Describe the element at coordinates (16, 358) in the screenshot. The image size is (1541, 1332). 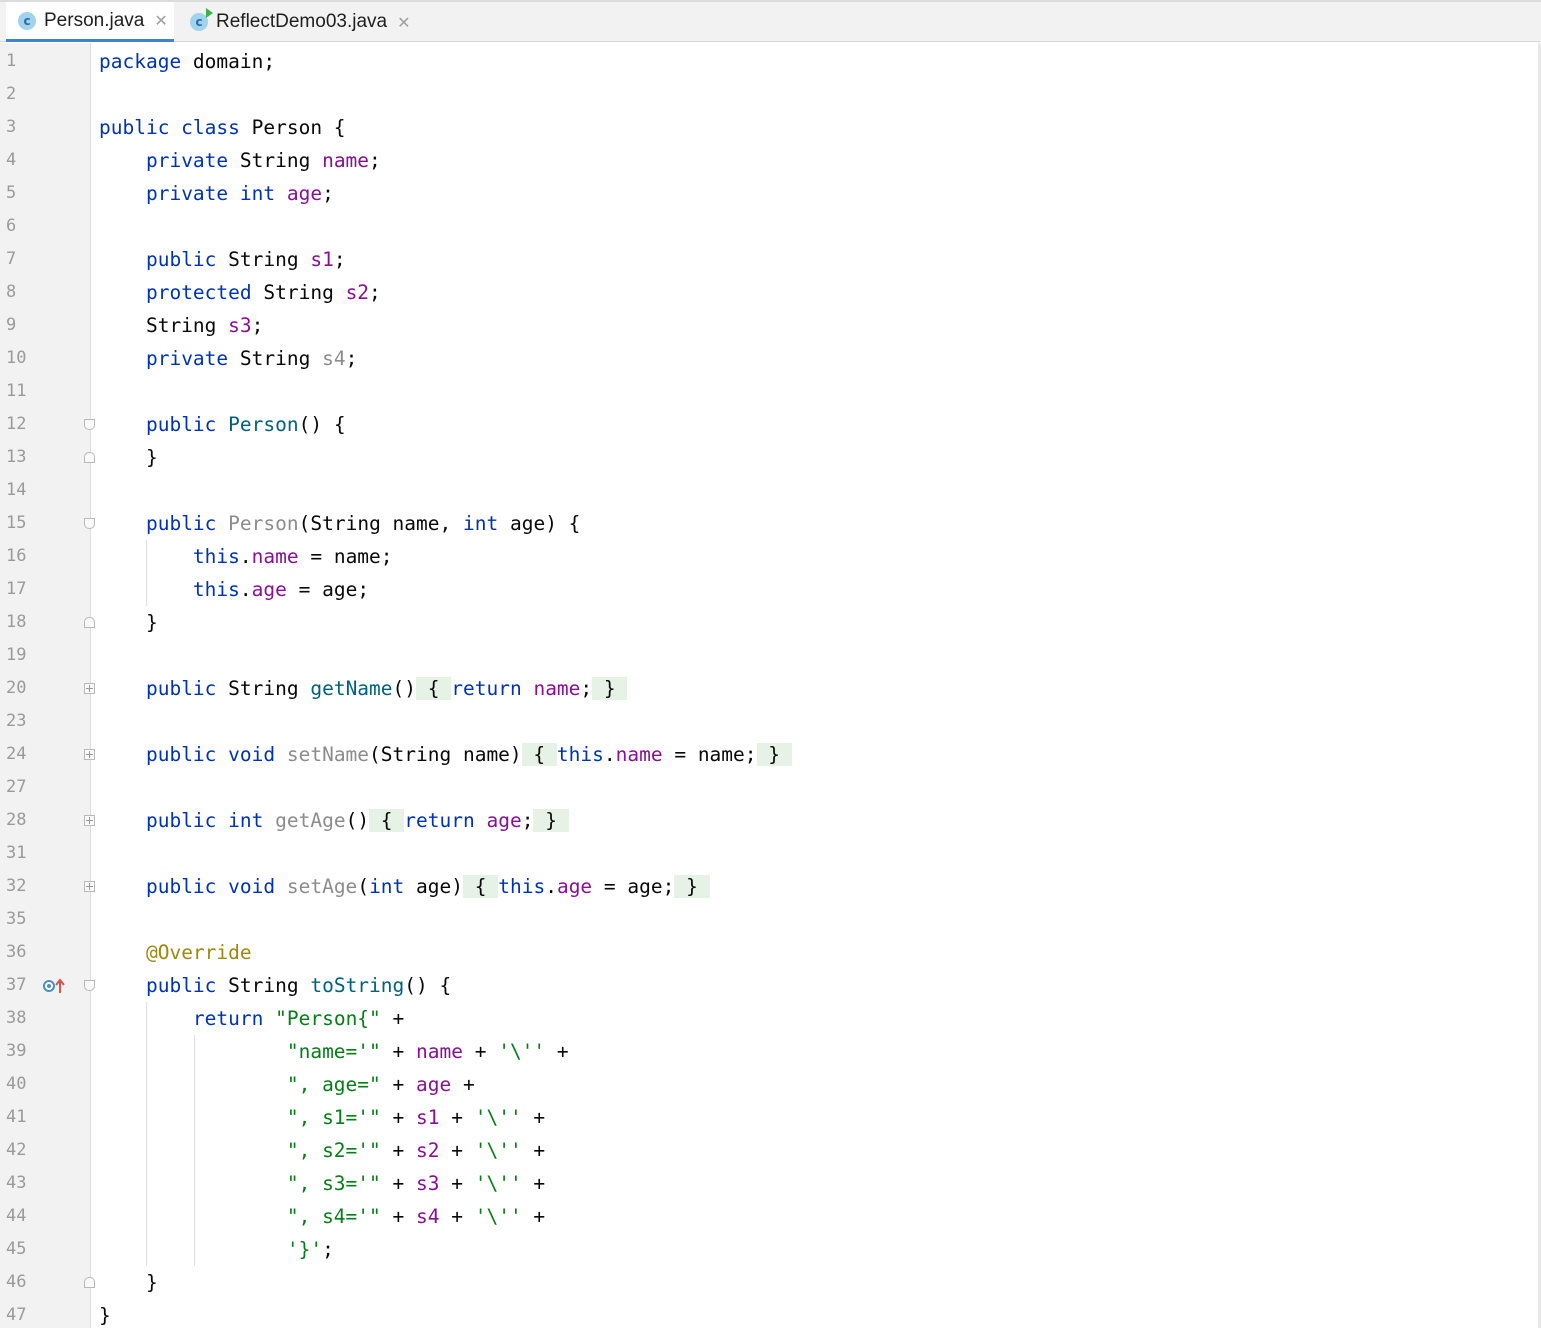
I see `line-number: 10` at that location.